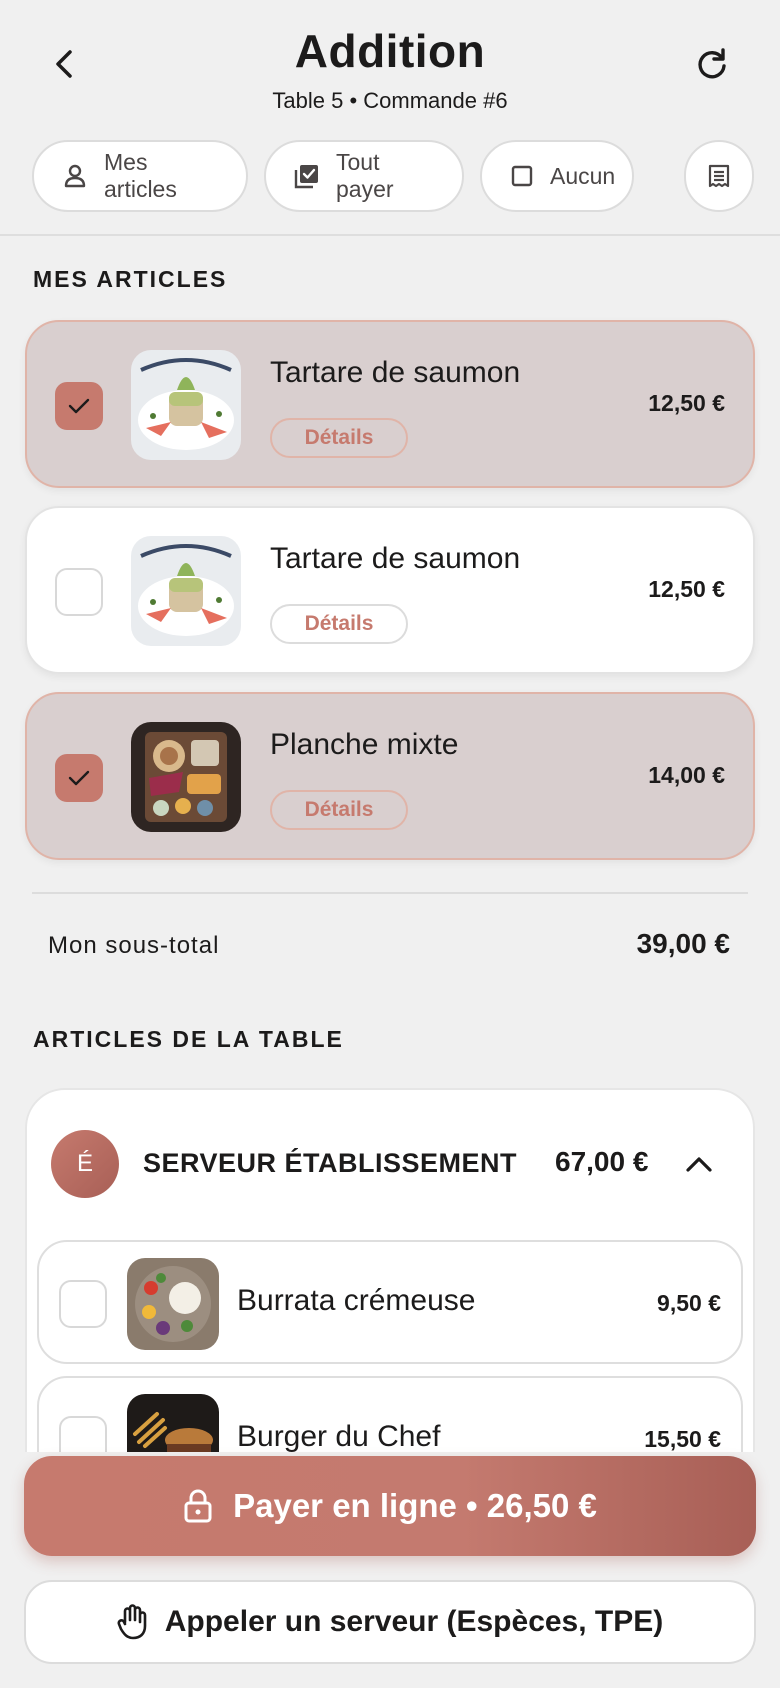  I want to click on refresh-icon, so click(712, 63).